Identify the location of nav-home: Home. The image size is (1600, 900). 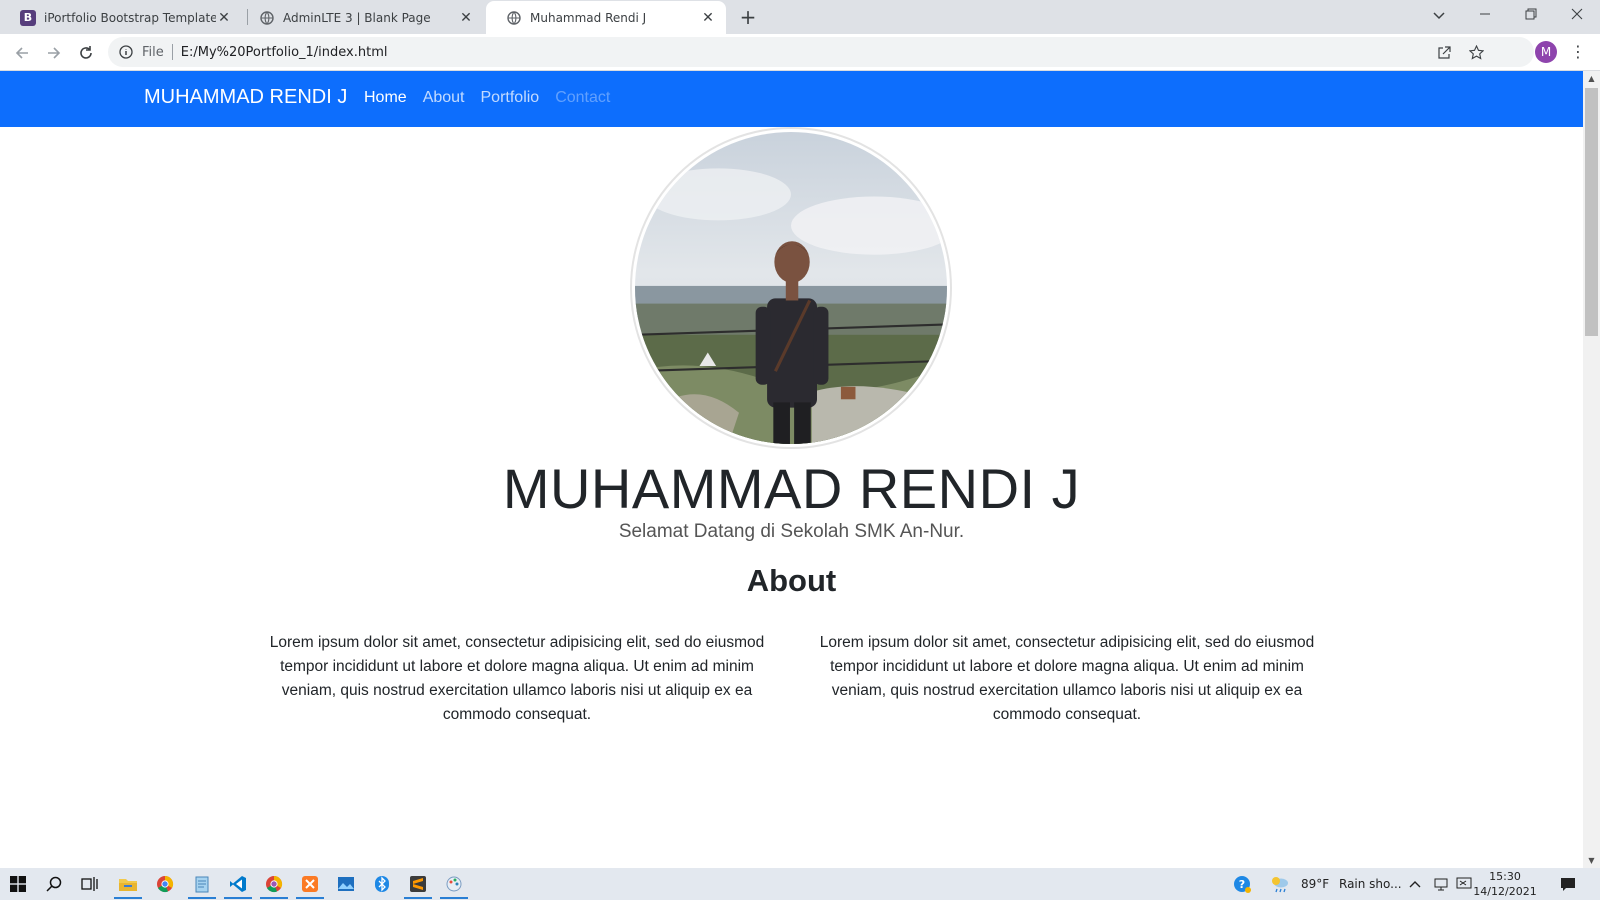
(385, 98).